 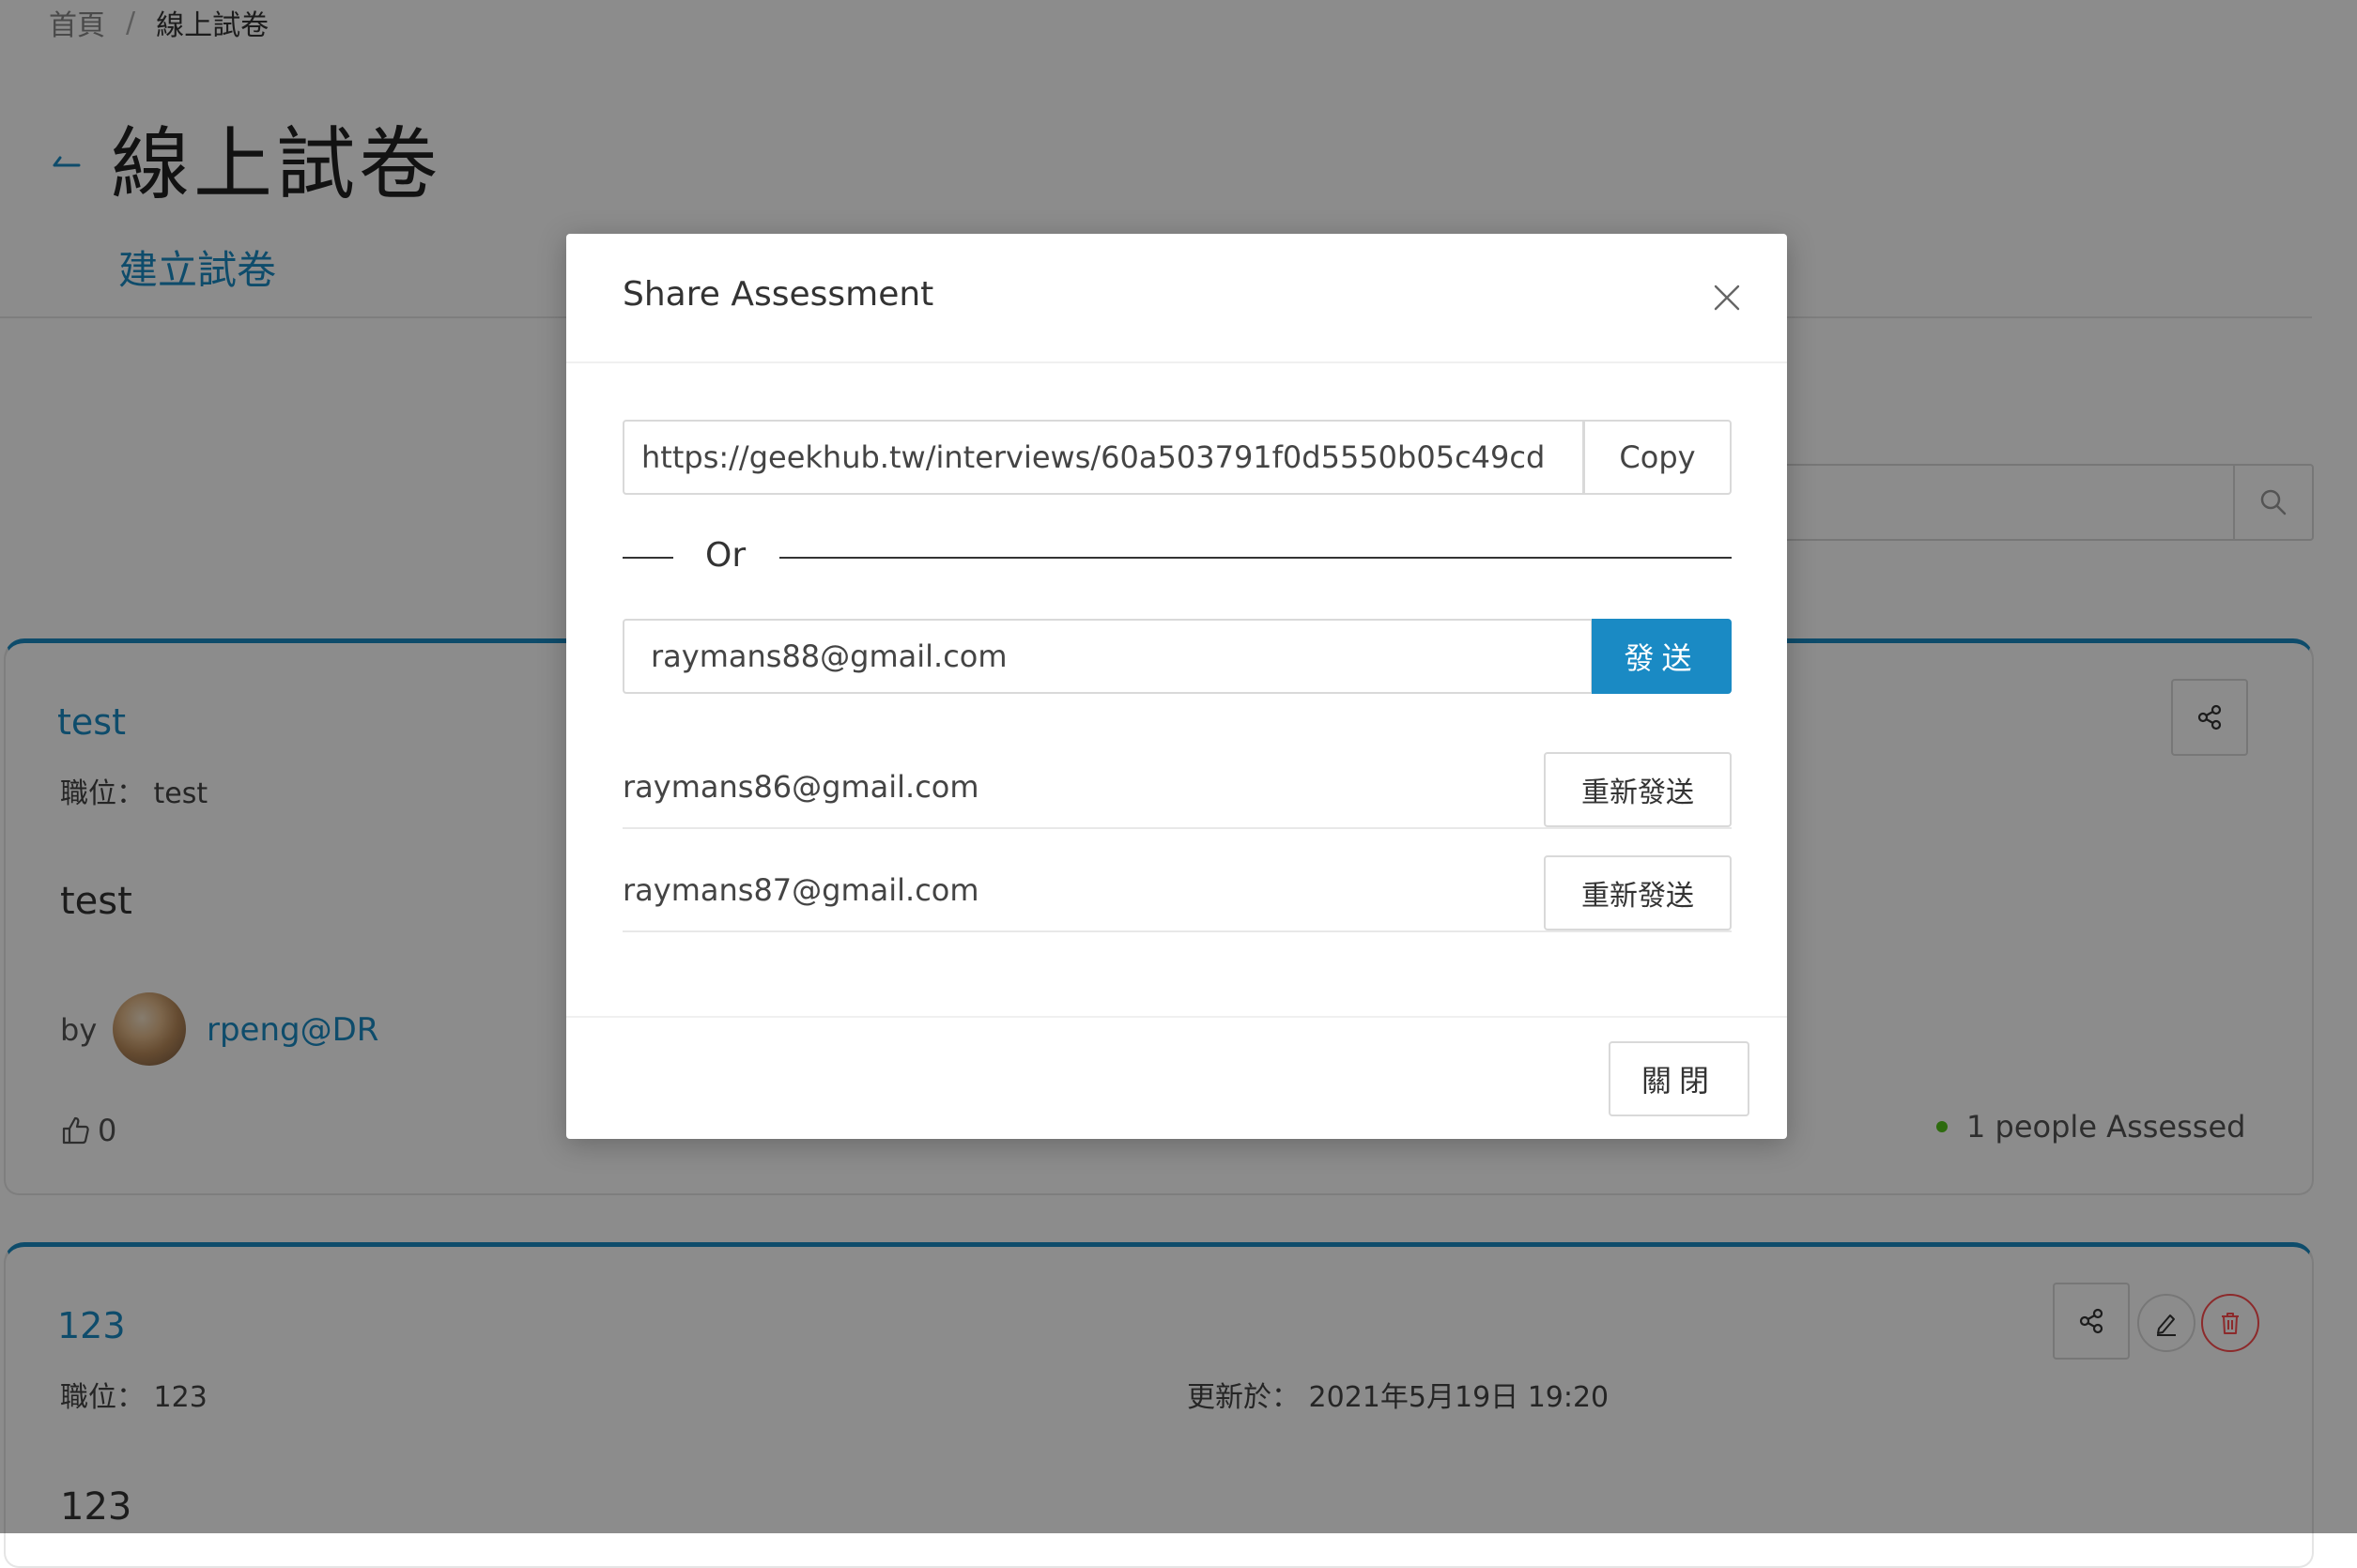 I want to click on close-button, so click(x=1727, y=298).